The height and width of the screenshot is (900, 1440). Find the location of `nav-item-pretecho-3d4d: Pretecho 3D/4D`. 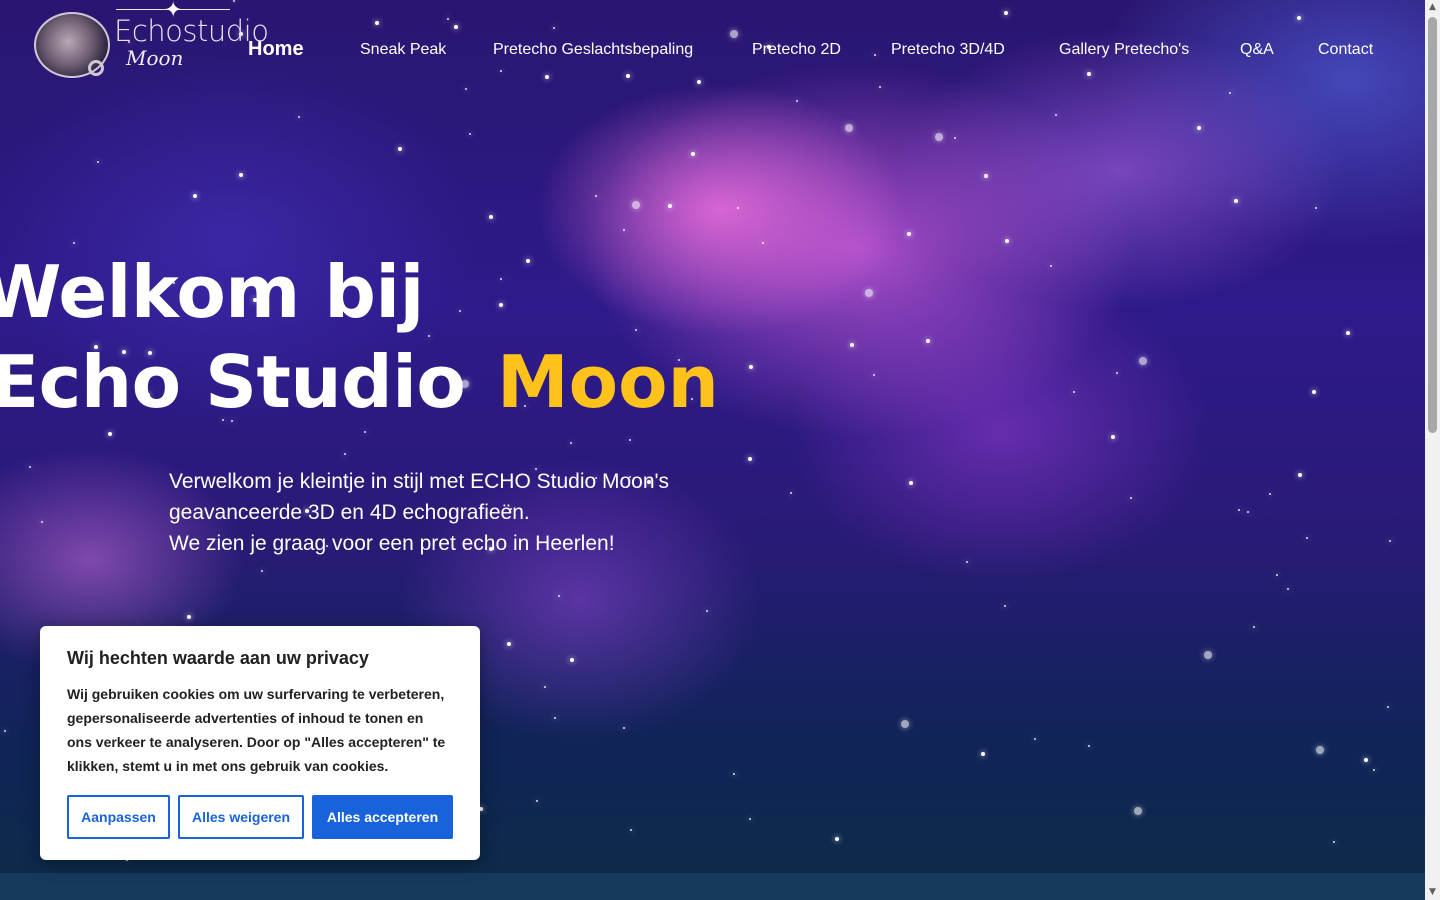

nav-item-pretecho-3d4d: Pretecho 3D/4D is located at coordinates (948, 50).